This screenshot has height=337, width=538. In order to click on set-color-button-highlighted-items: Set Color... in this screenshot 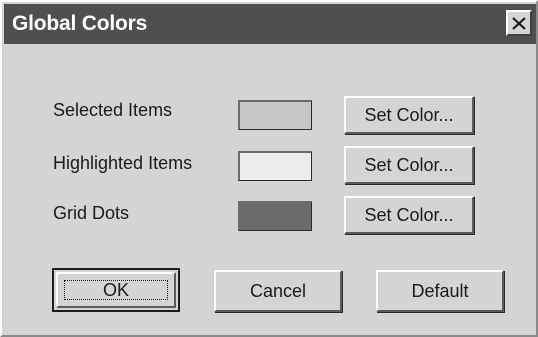, I will do `click(409, 165)`.